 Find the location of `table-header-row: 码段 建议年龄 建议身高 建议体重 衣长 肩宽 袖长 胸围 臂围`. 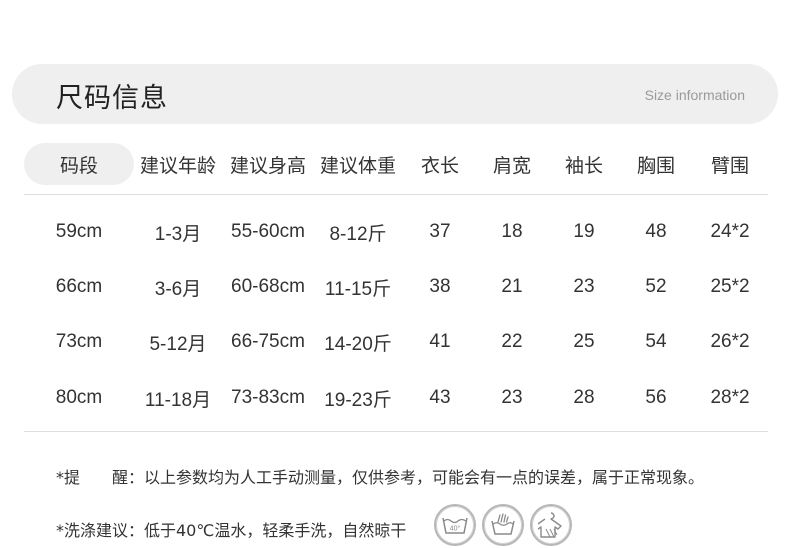

table-header-row: 码段 建议年龄 建议身高 建议体重 衣长 肩宽 袖长 胸围 臂围 is located at coordinates (396, 164).